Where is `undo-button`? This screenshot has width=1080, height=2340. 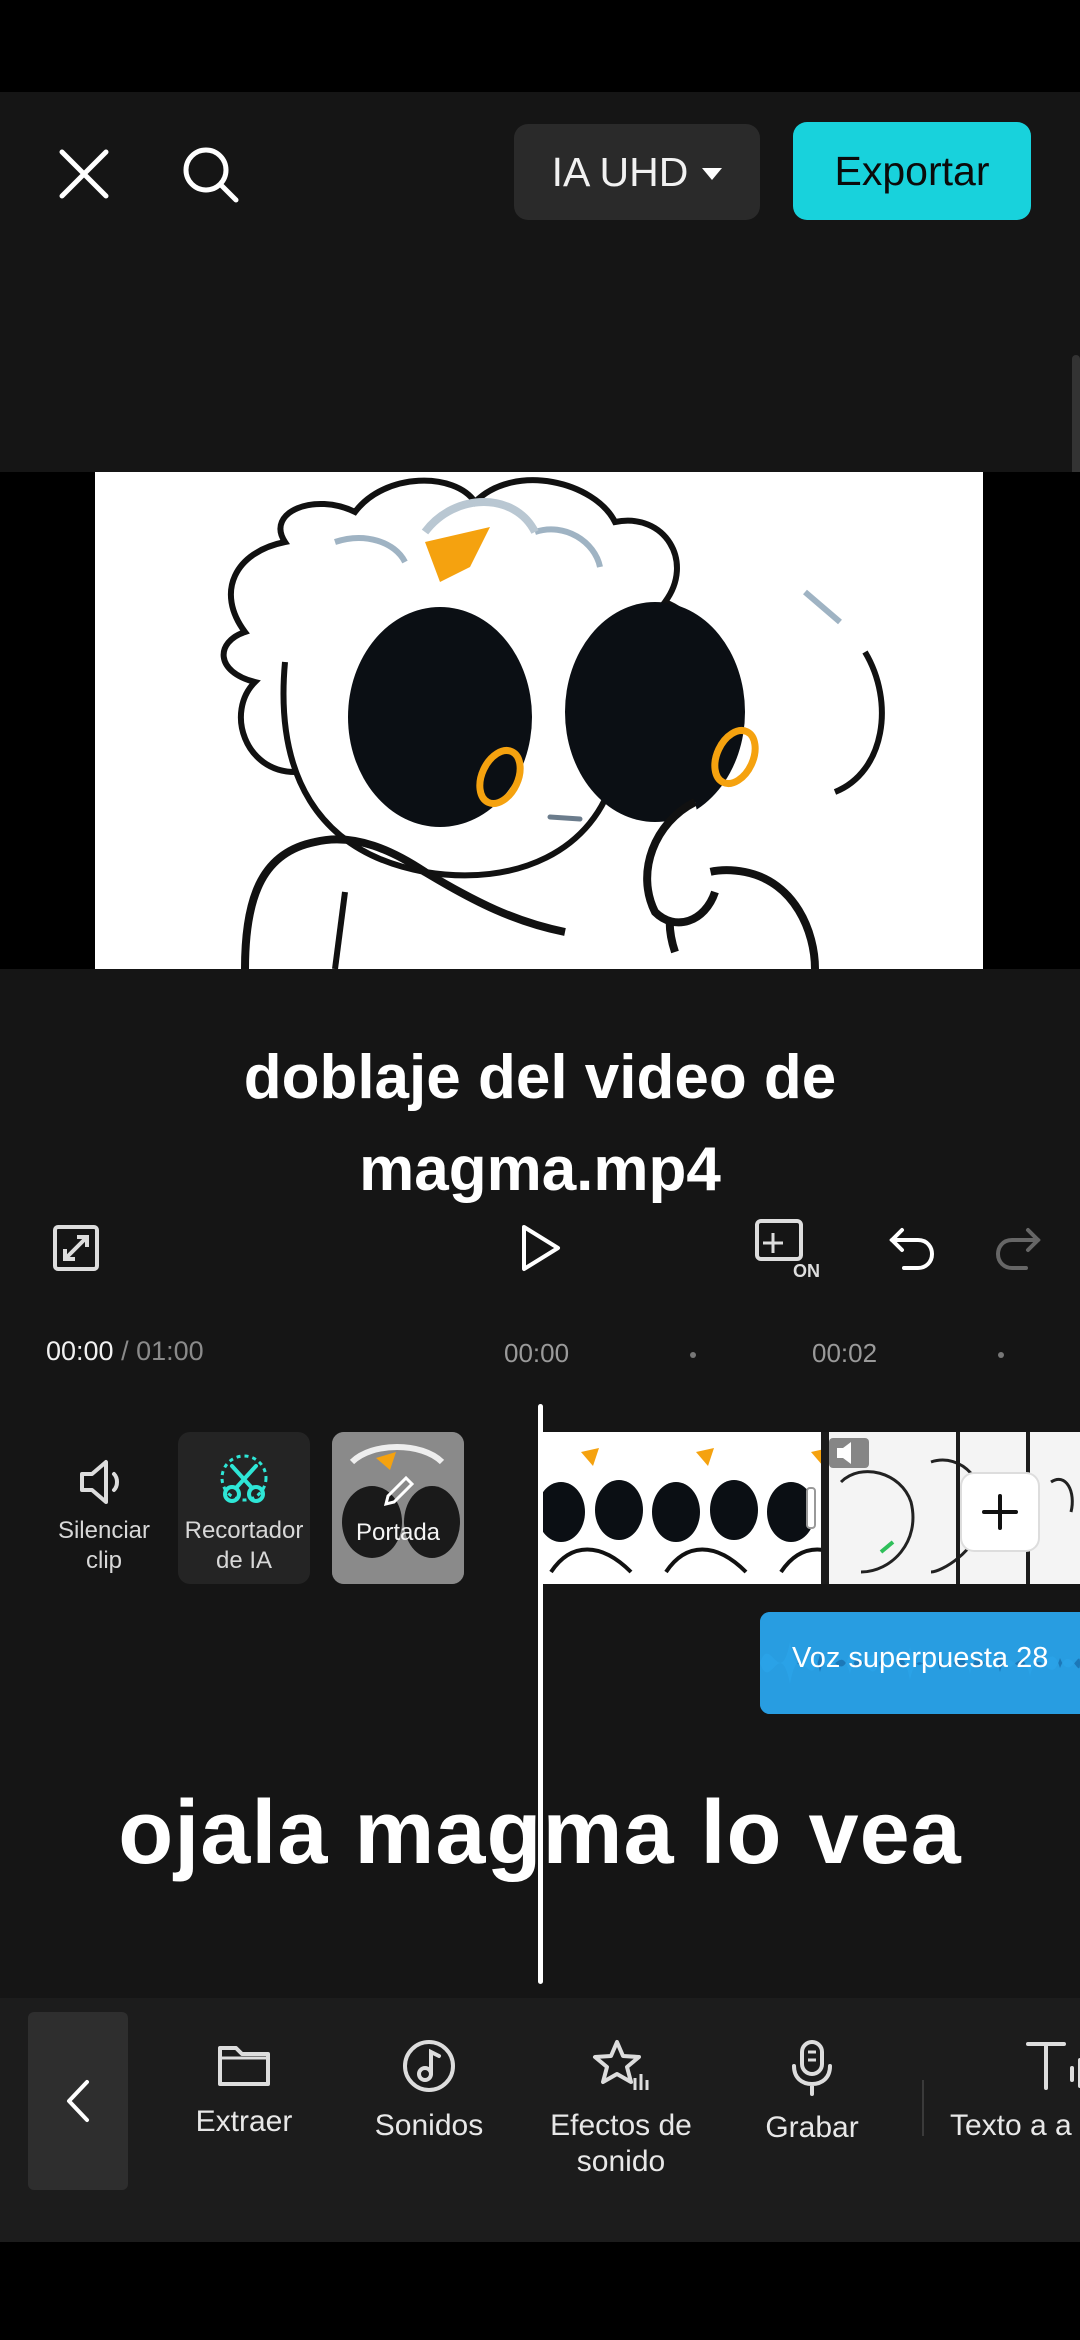
undo-button is located at coordinates (912, 1248).